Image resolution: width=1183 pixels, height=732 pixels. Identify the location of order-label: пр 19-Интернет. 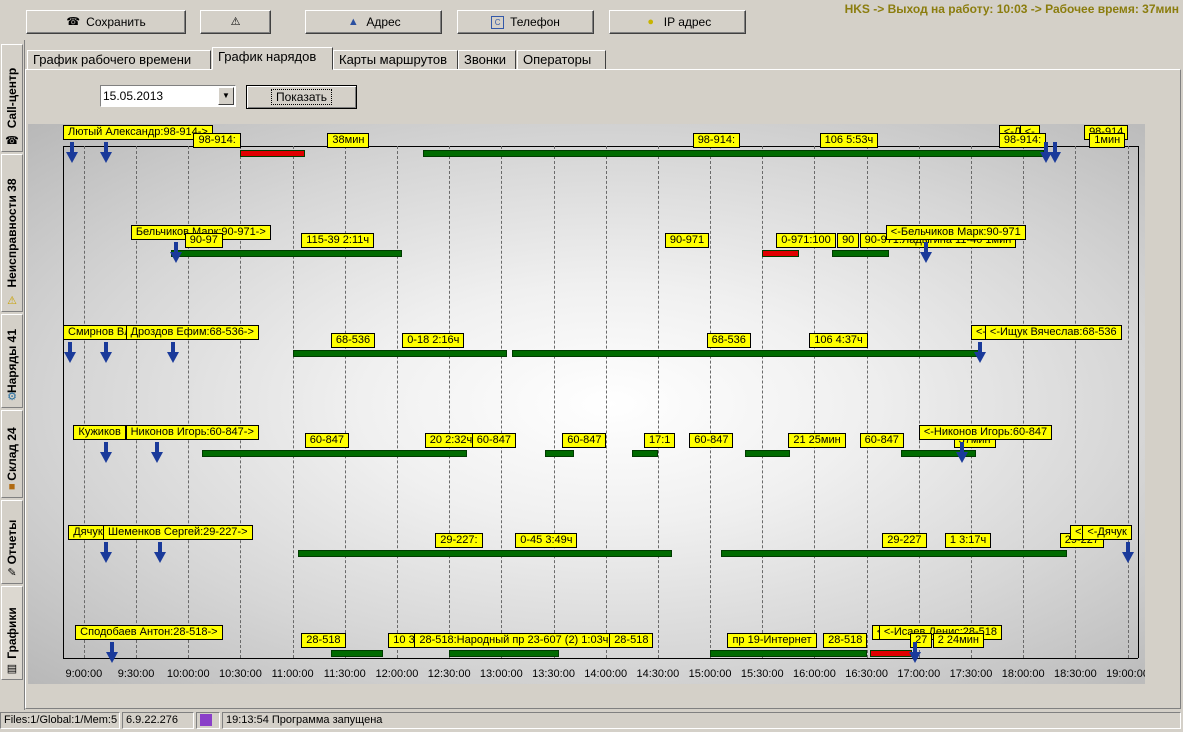
(772, 640).